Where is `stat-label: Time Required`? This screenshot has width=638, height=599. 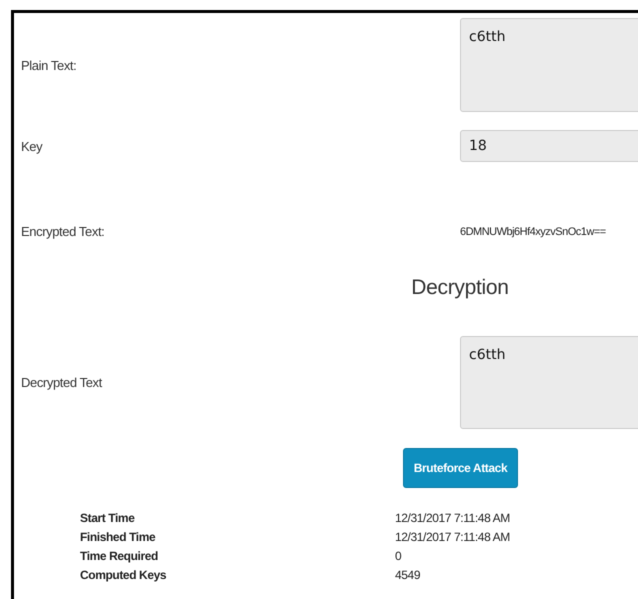 stat-label: Time Required is located at coordinates (119, 556).